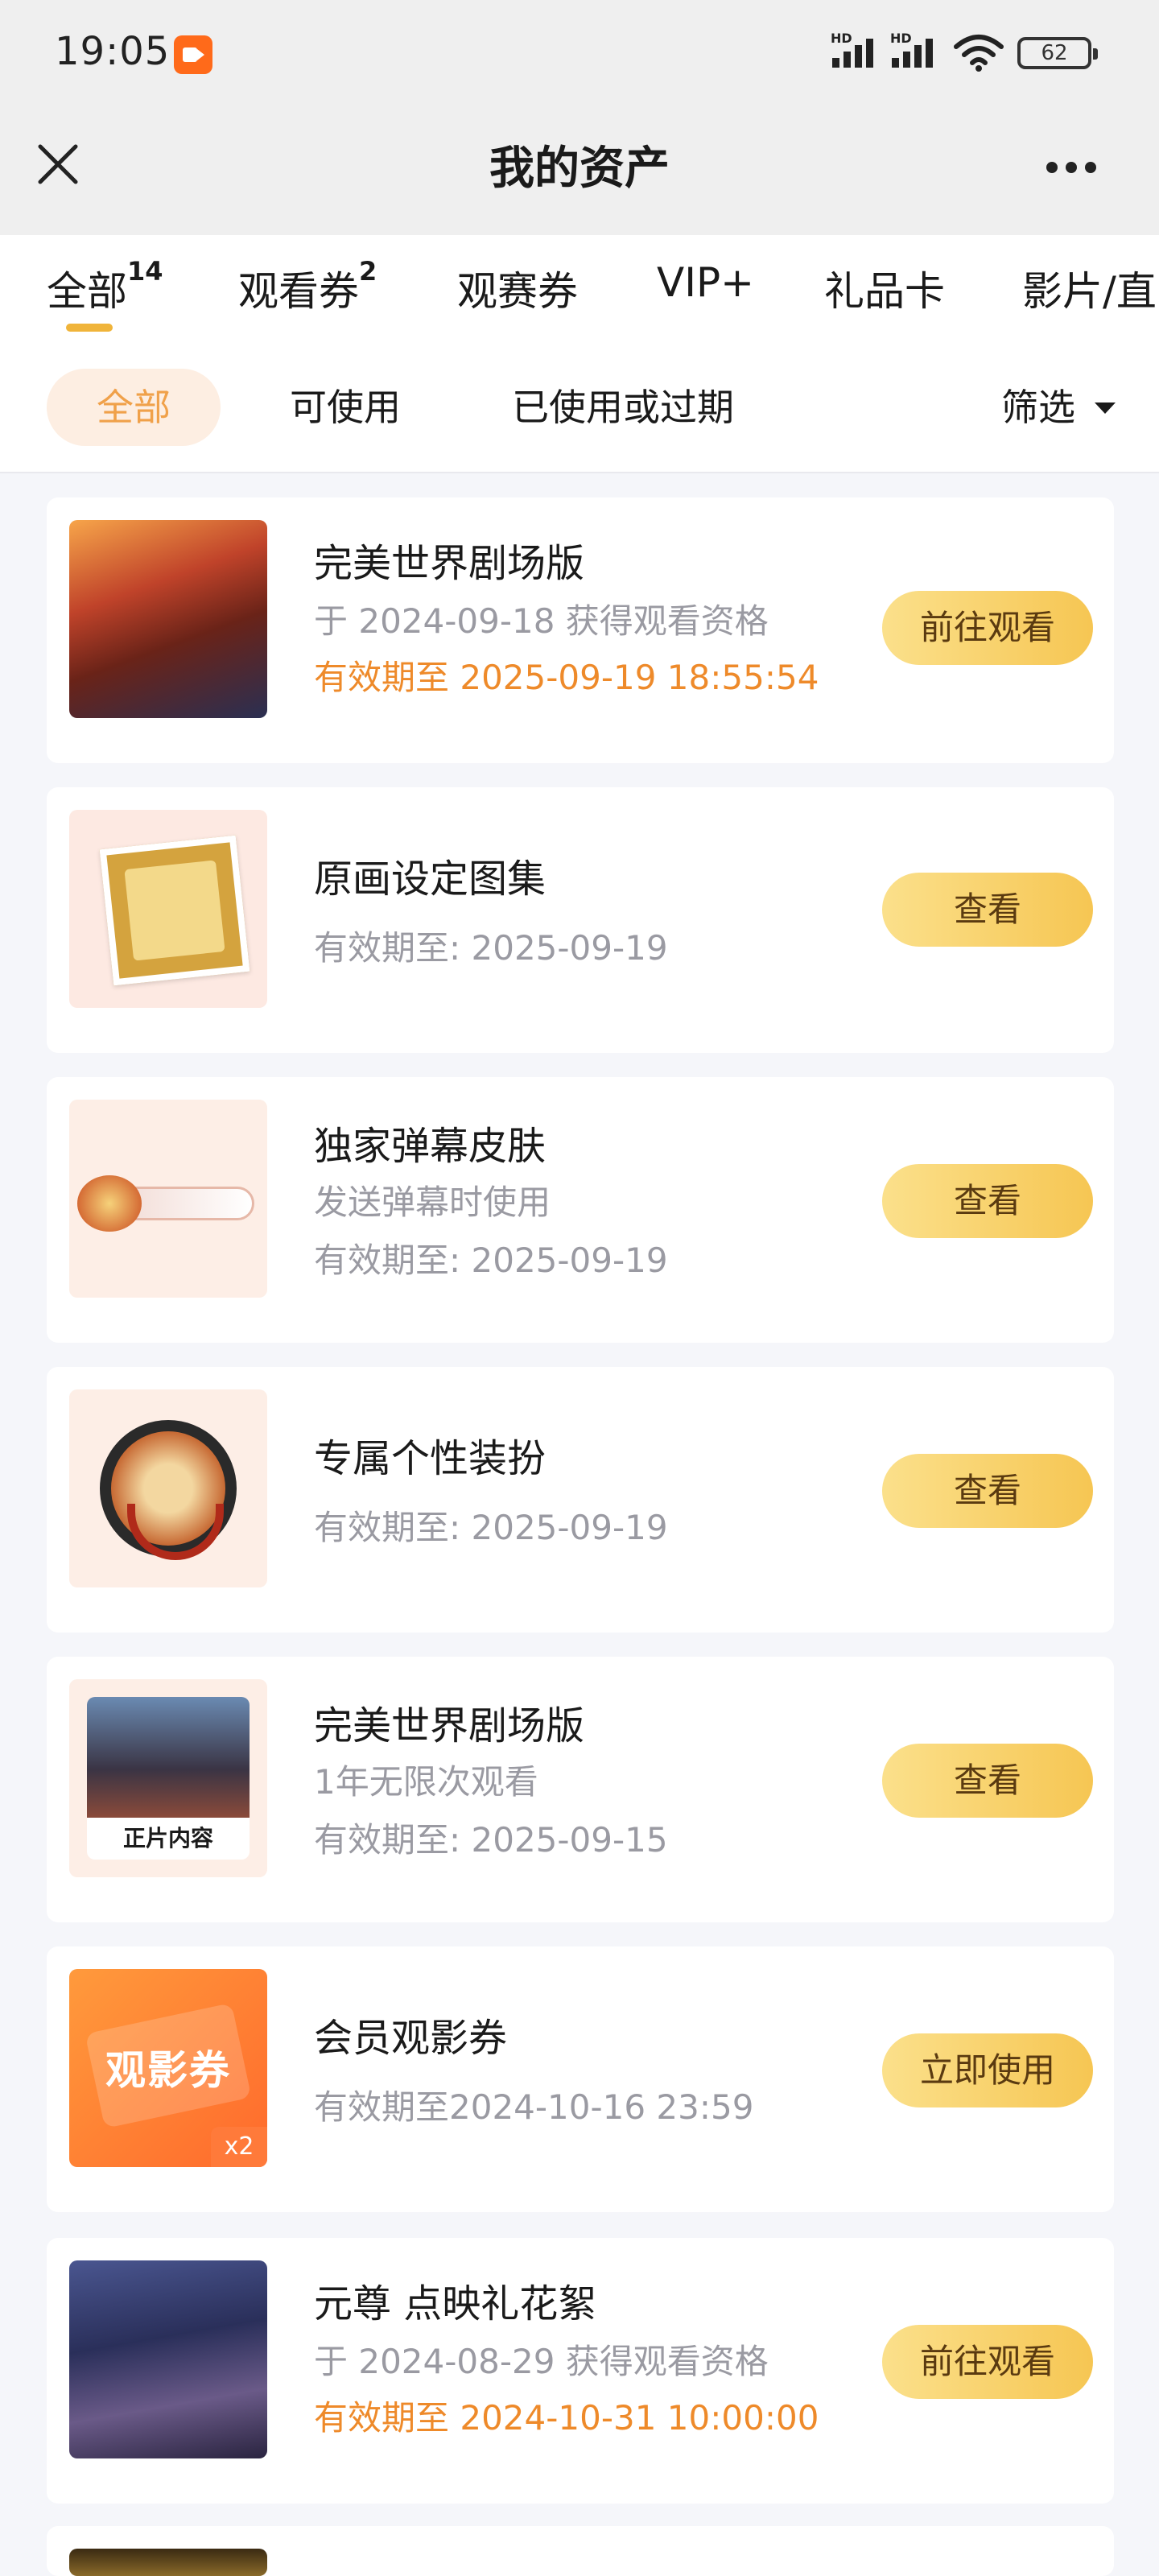  I want to click on thumbnail-label: 观影券, so click(168, 2070).